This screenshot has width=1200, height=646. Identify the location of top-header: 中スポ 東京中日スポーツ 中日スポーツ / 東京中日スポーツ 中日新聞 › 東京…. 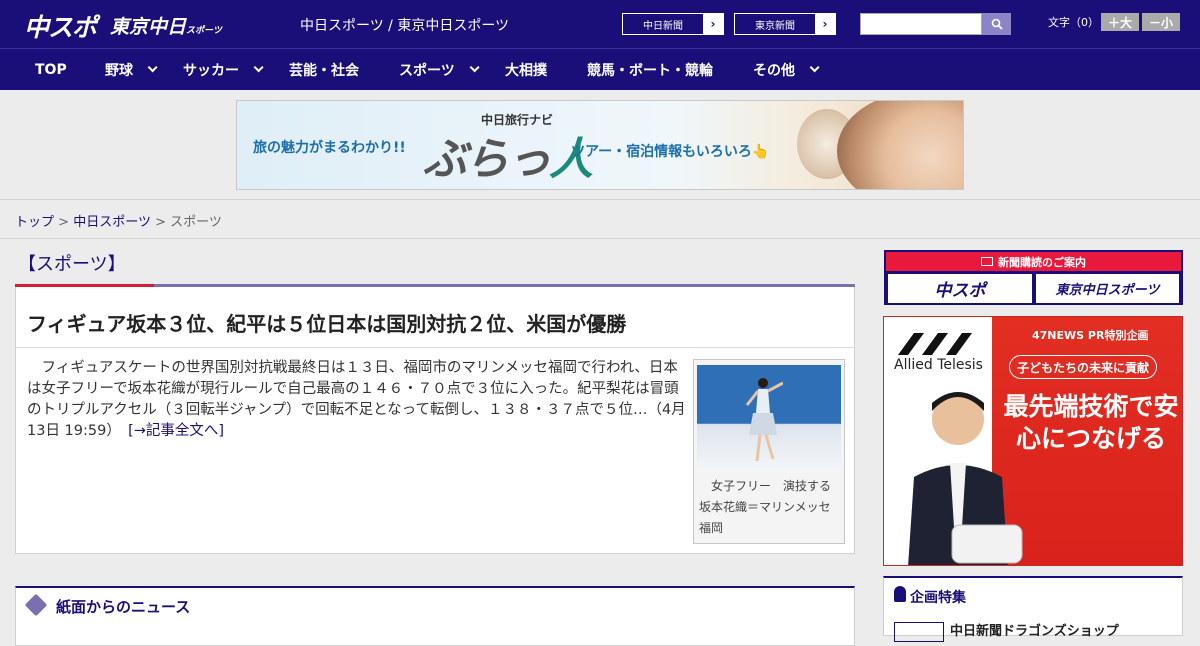
(600, 24).